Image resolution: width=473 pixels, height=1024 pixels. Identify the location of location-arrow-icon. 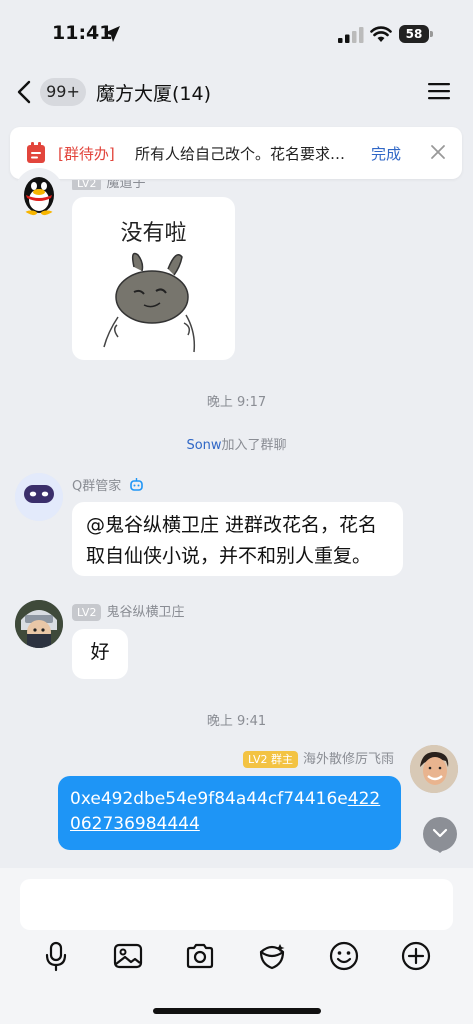
(112, 34).